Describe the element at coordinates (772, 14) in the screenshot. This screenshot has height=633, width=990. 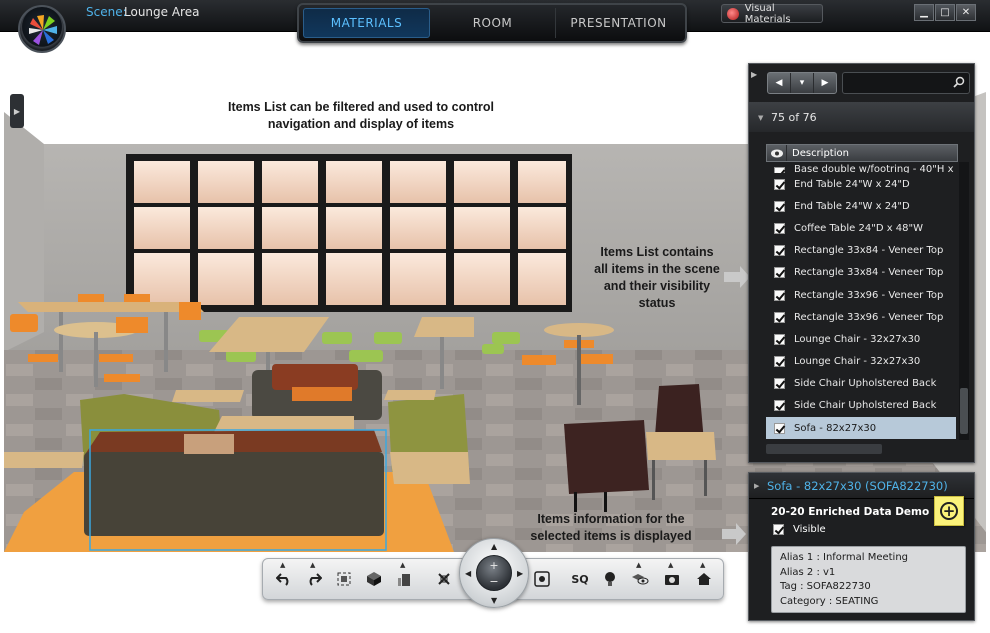
I see `visual-materials-button: Visual Materials` at that location.